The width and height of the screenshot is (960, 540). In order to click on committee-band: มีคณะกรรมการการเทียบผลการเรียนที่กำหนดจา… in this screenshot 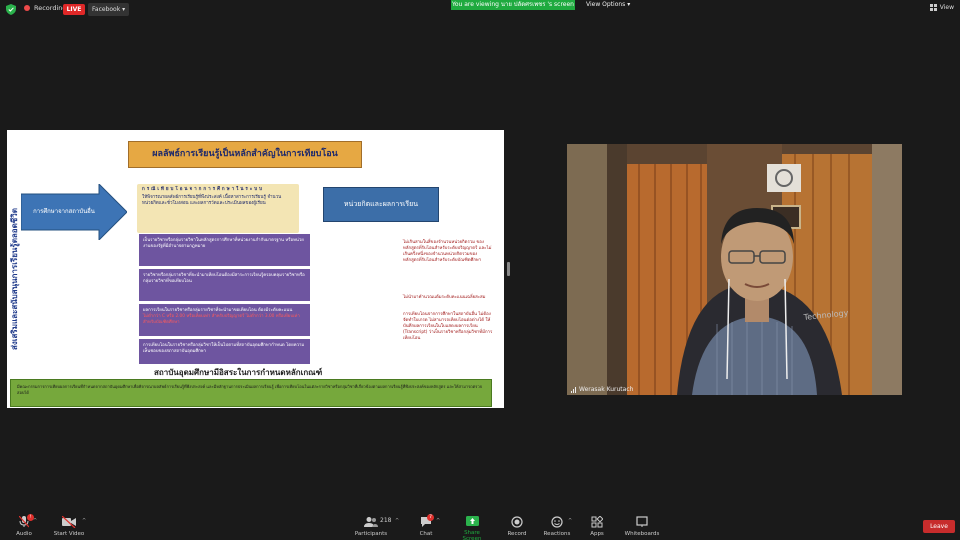, I will do `click(251, 393)`.